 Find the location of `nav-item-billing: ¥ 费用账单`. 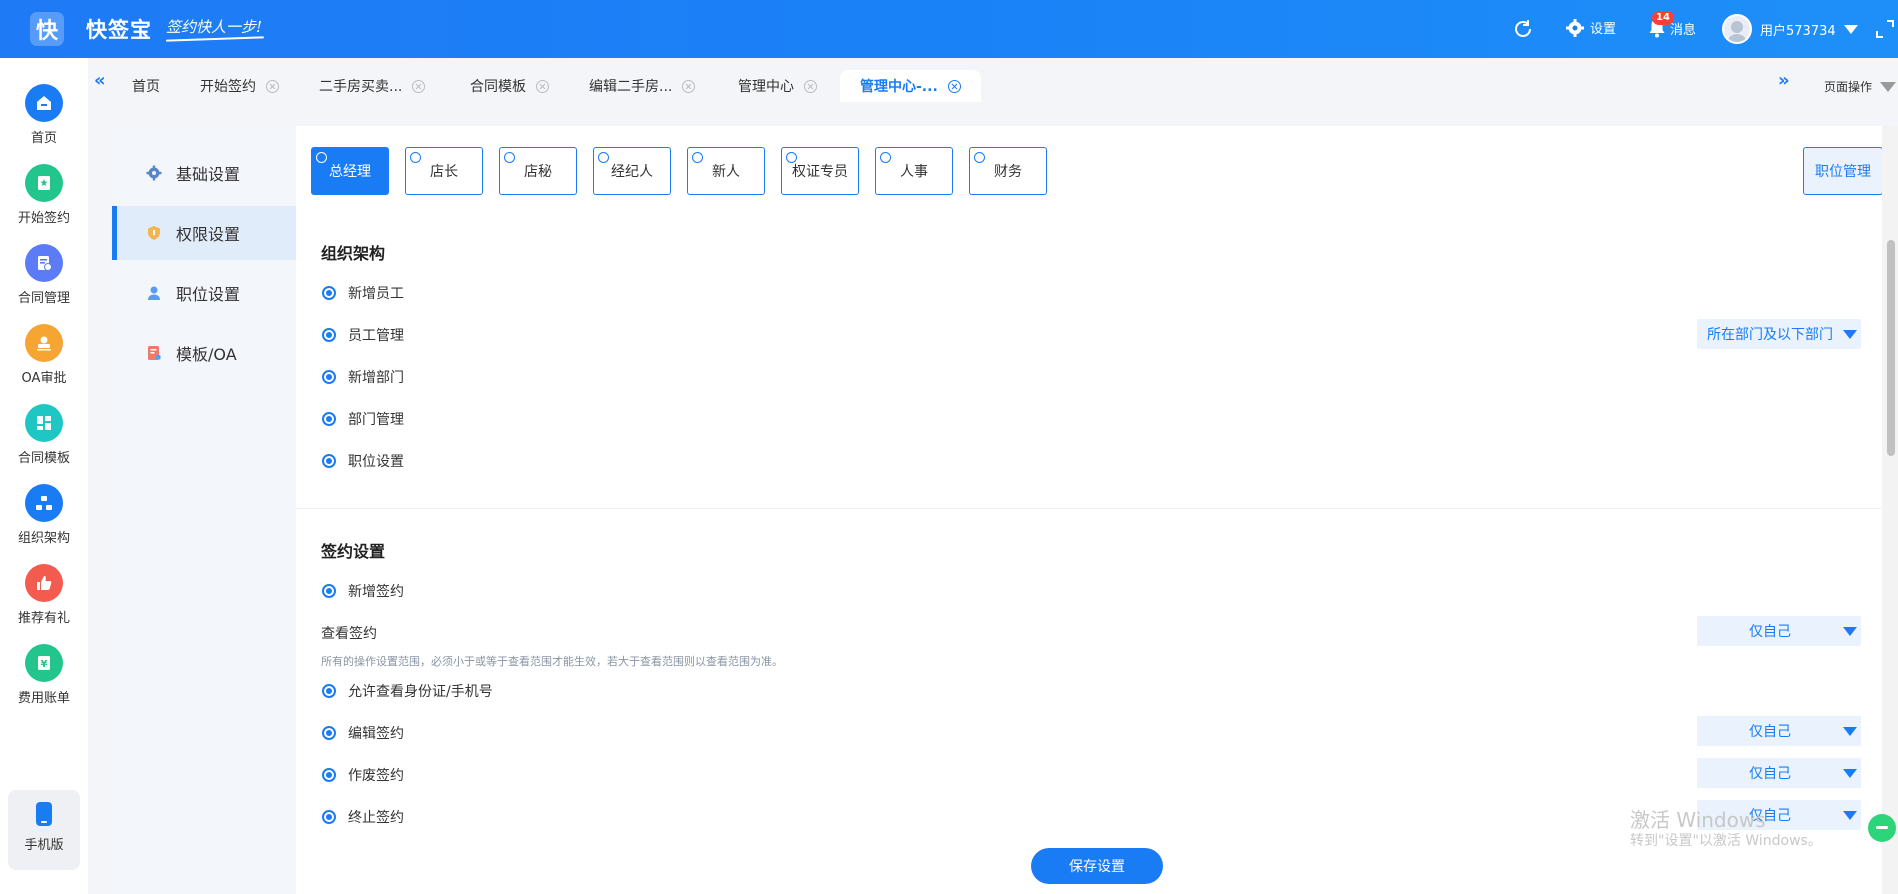

nav-item-billing: ¥ 费用账单 is located at coordinates (44, 675).